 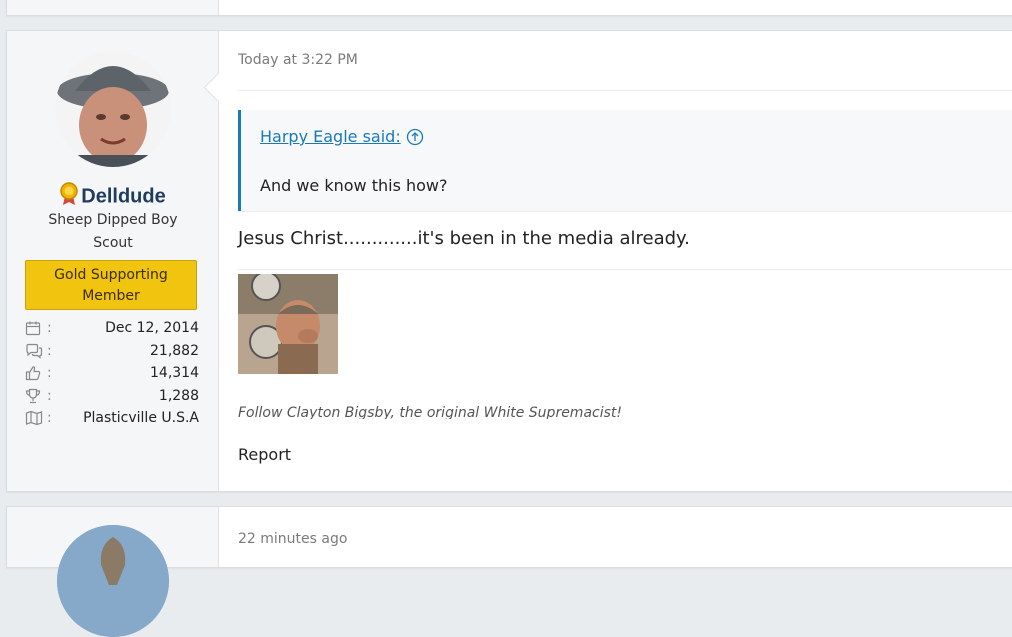 I want to click on award-badge-icon, so click(x=69, y=197).